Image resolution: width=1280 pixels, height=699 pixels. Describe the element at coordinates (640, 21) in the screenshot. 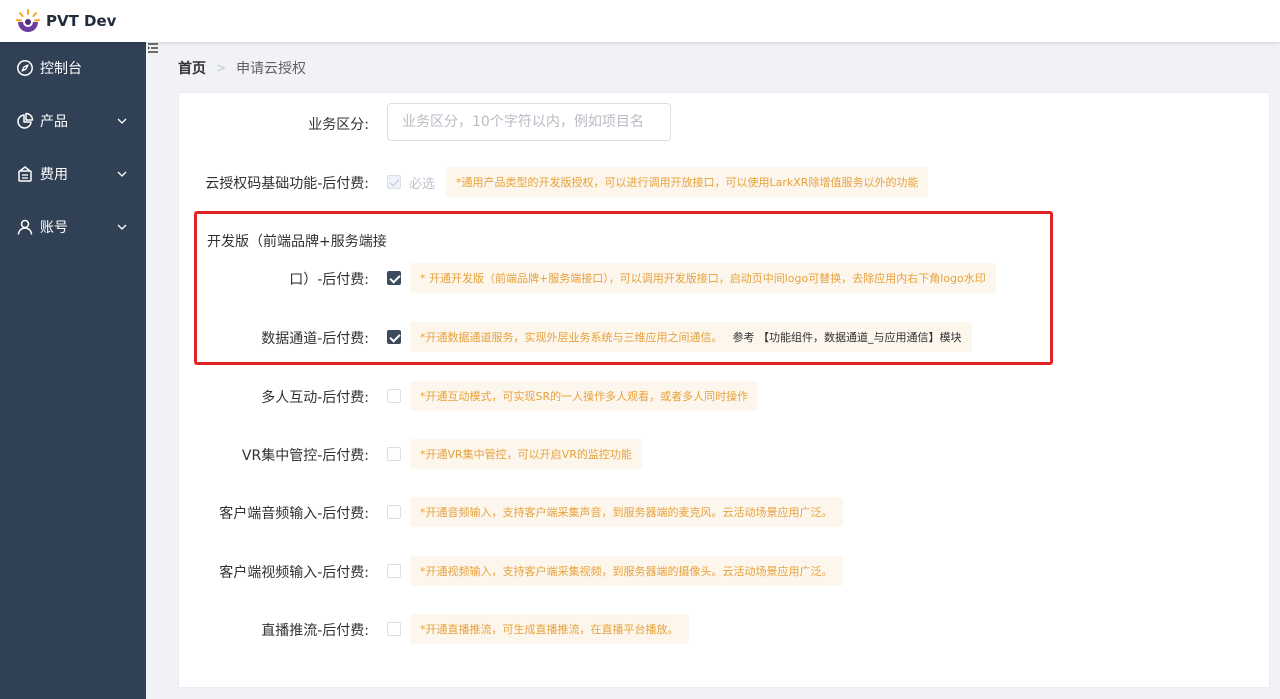

I see `top-bar: PVT Dev` at that location.